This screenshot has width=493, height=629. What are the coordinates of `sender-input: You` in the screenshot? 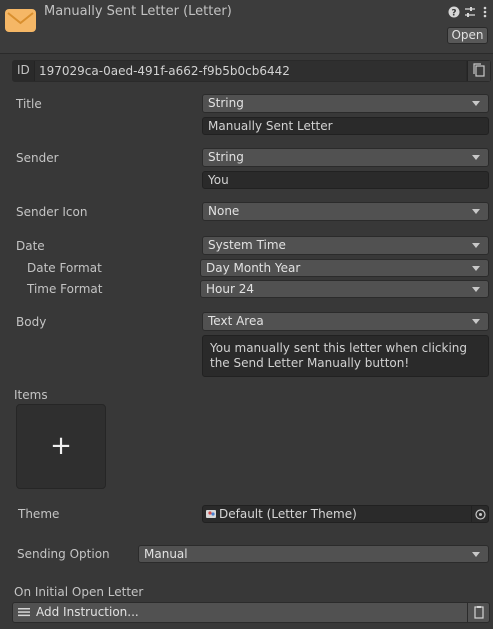 It's located at (345, 180).